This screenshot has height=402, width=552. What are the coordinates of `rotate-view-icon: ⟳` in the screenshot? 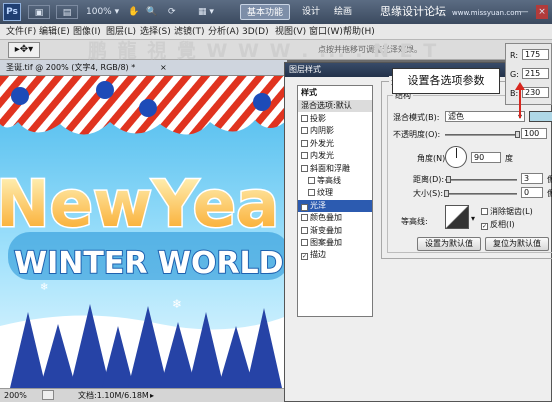 It's located at (172, 12).